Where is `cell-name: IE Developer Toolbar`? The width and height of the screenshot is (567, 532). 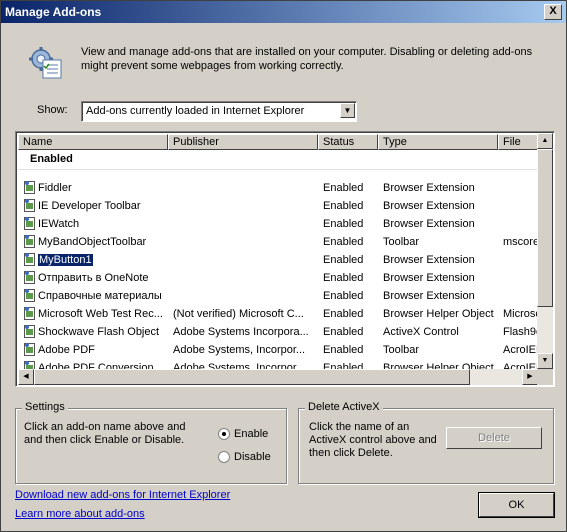
cell-name: IE Developer Toolbar is located at coordinates (89, 206).